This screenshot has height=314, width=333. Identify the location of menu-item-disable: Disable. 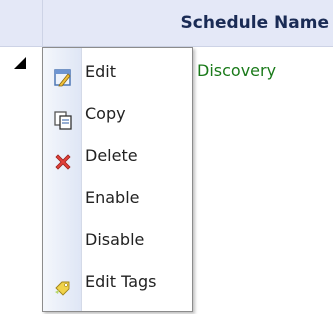
(117, 240).